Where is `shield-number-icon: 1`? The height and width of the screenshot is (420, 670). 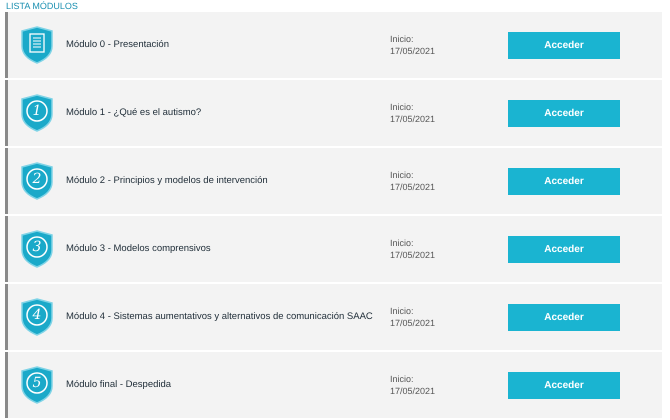 shield-number-icon: 1 is located at coordinates (37, 113).